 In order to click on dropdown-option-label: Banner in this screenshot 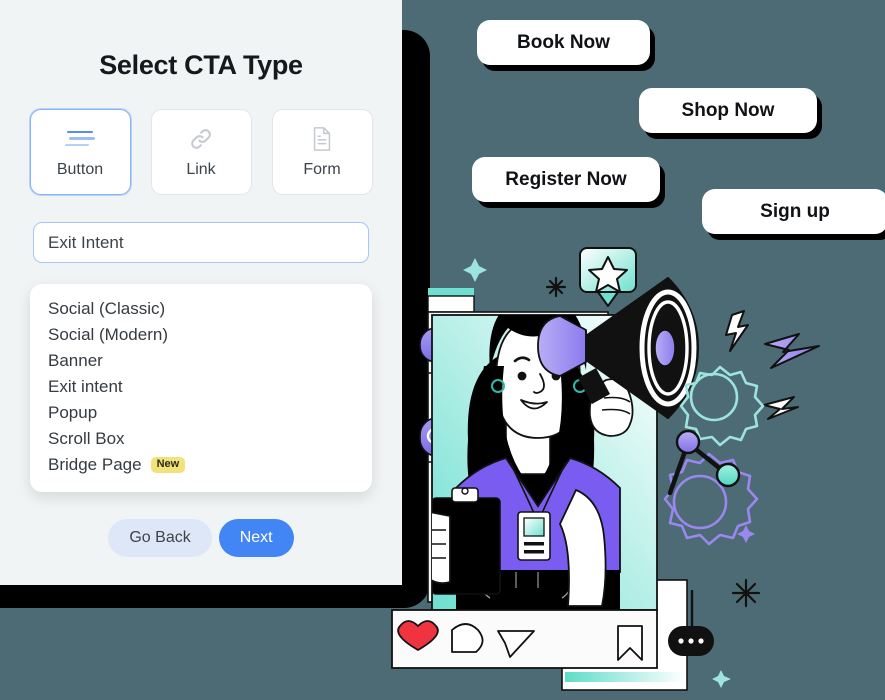, I will do `click(75, 360)`.